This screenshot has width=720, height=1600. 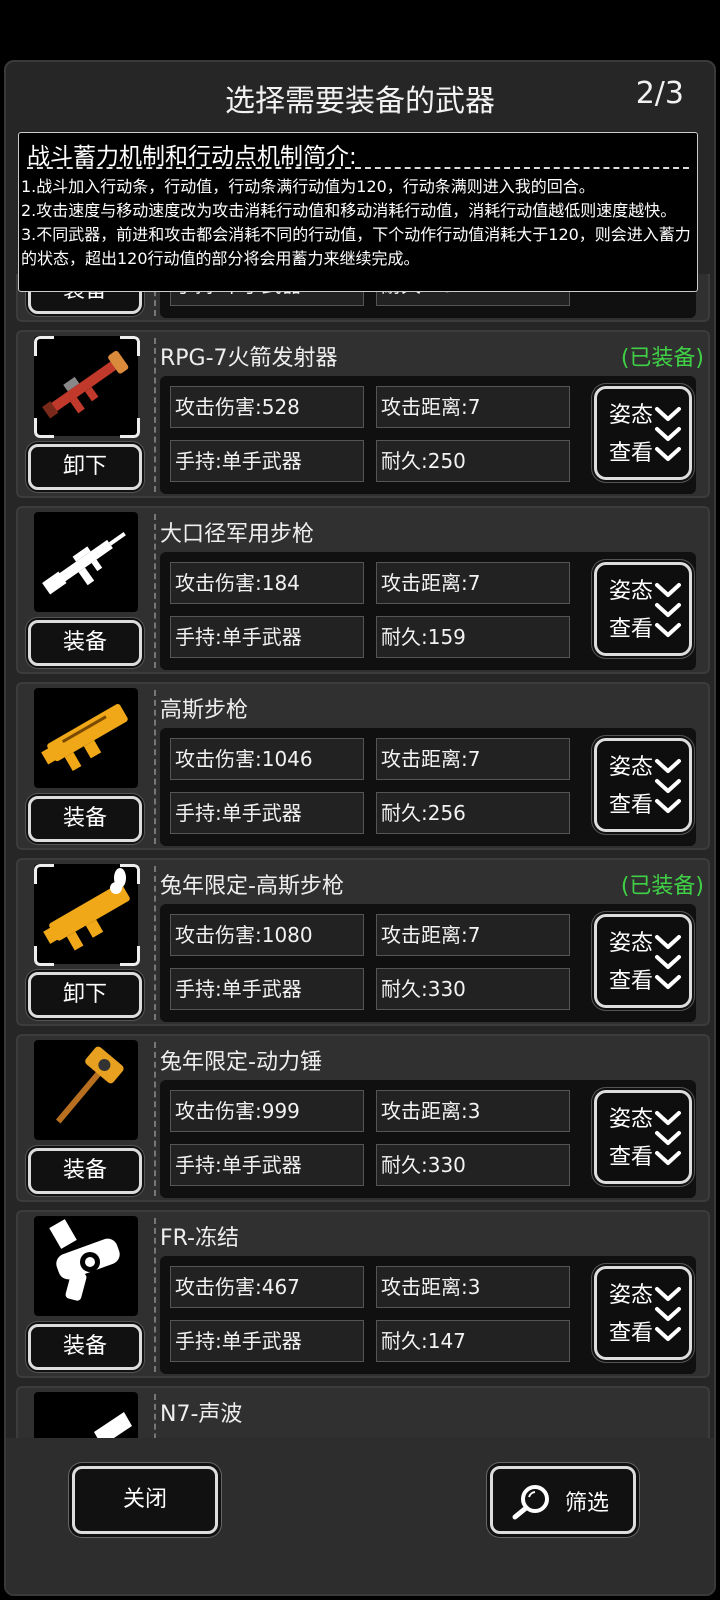 What do you see at coordinates (192, 157) in the screenshot?
I see `intro-heading: 战斗蓄力机制和行动点机制简介:` at bounding box center [192, 157].